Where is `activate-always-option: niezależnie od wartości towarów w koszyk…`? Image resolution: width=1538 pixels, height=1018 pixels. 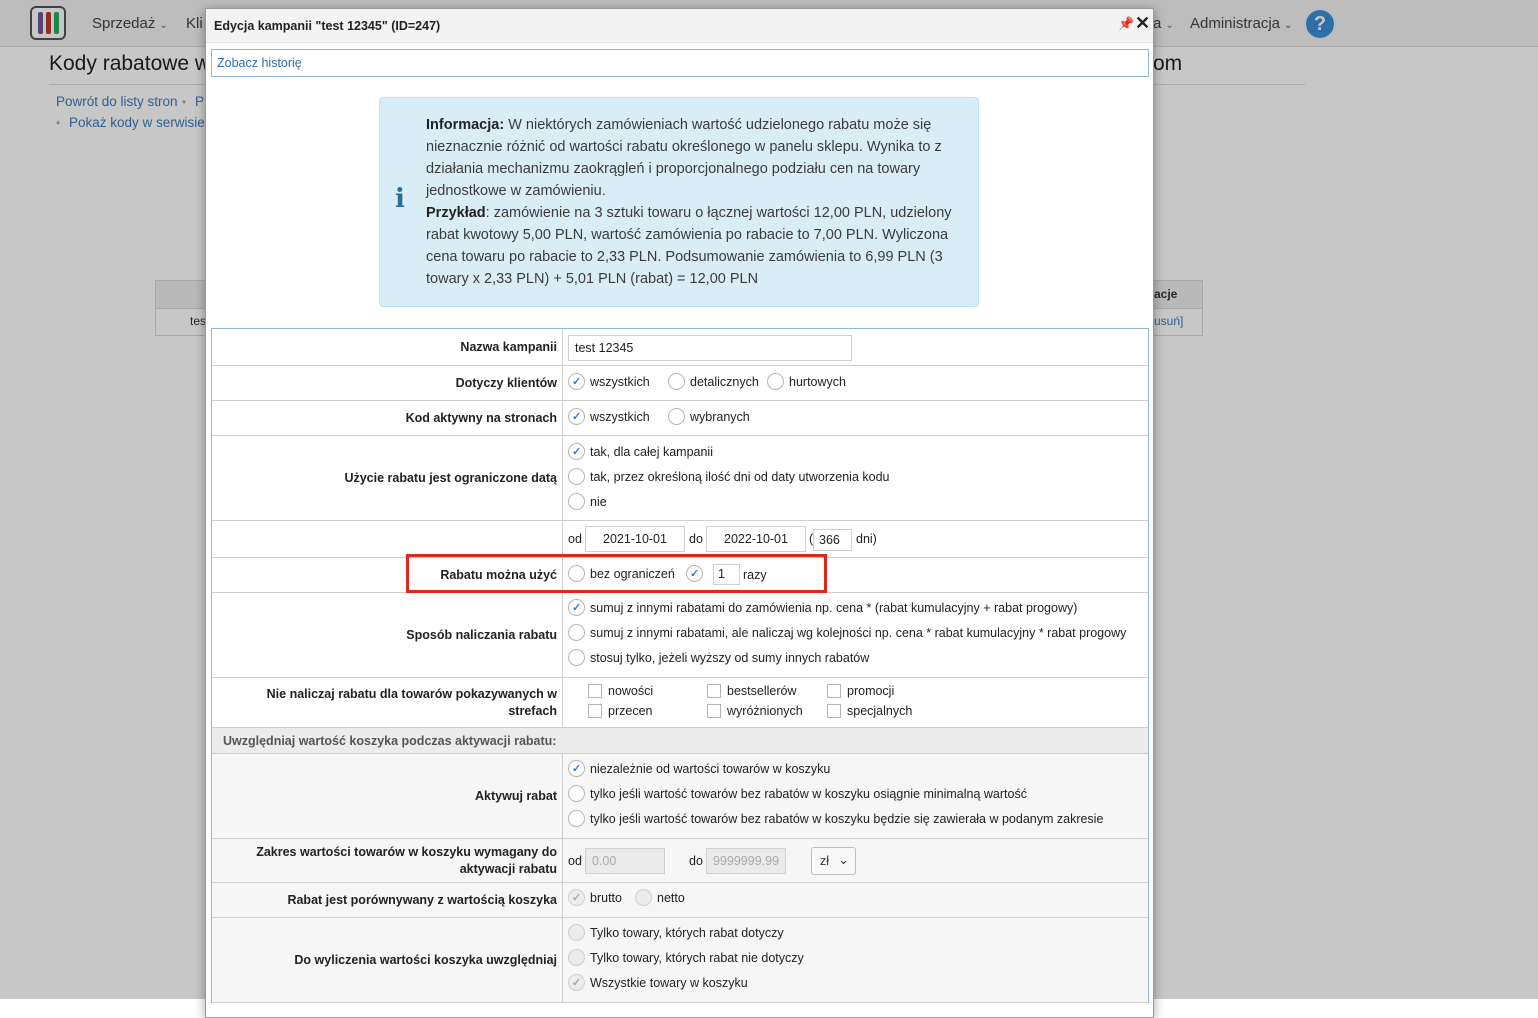
activate-always-option: niezależnie od wartości towarów w koszyk… is located at coordinates (699, 768).